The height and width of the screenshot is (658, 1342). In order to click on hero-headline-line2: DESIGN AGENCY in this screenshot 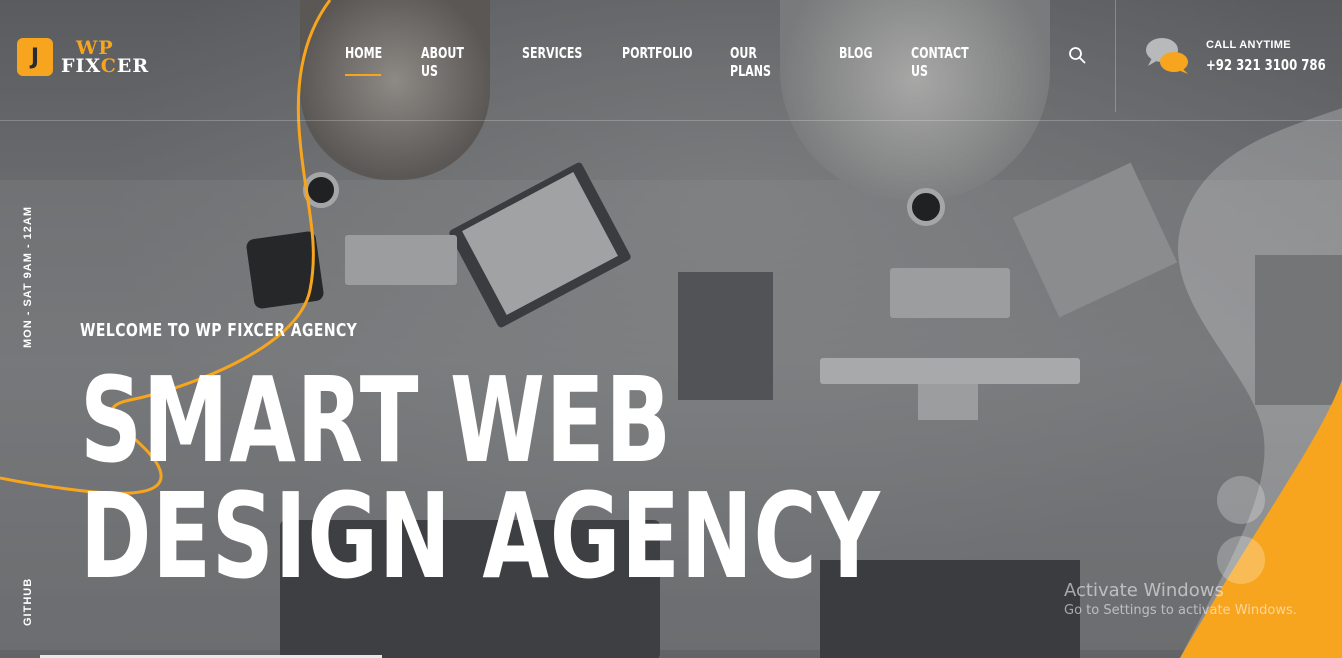, I will do `click(480, 536)`.